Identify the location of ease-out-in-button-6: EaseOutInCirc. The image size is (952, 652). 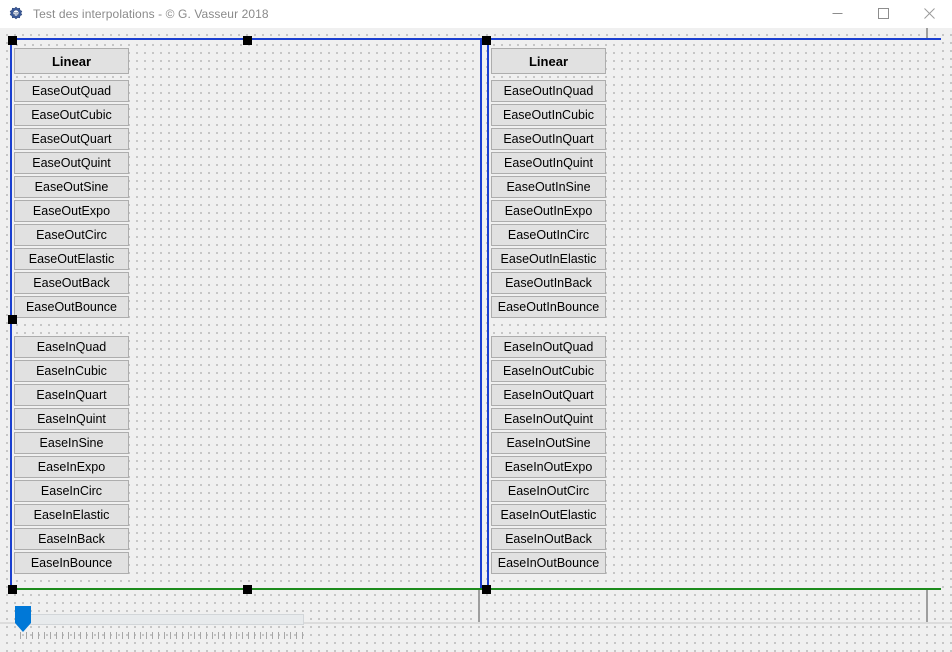
(548, 235).